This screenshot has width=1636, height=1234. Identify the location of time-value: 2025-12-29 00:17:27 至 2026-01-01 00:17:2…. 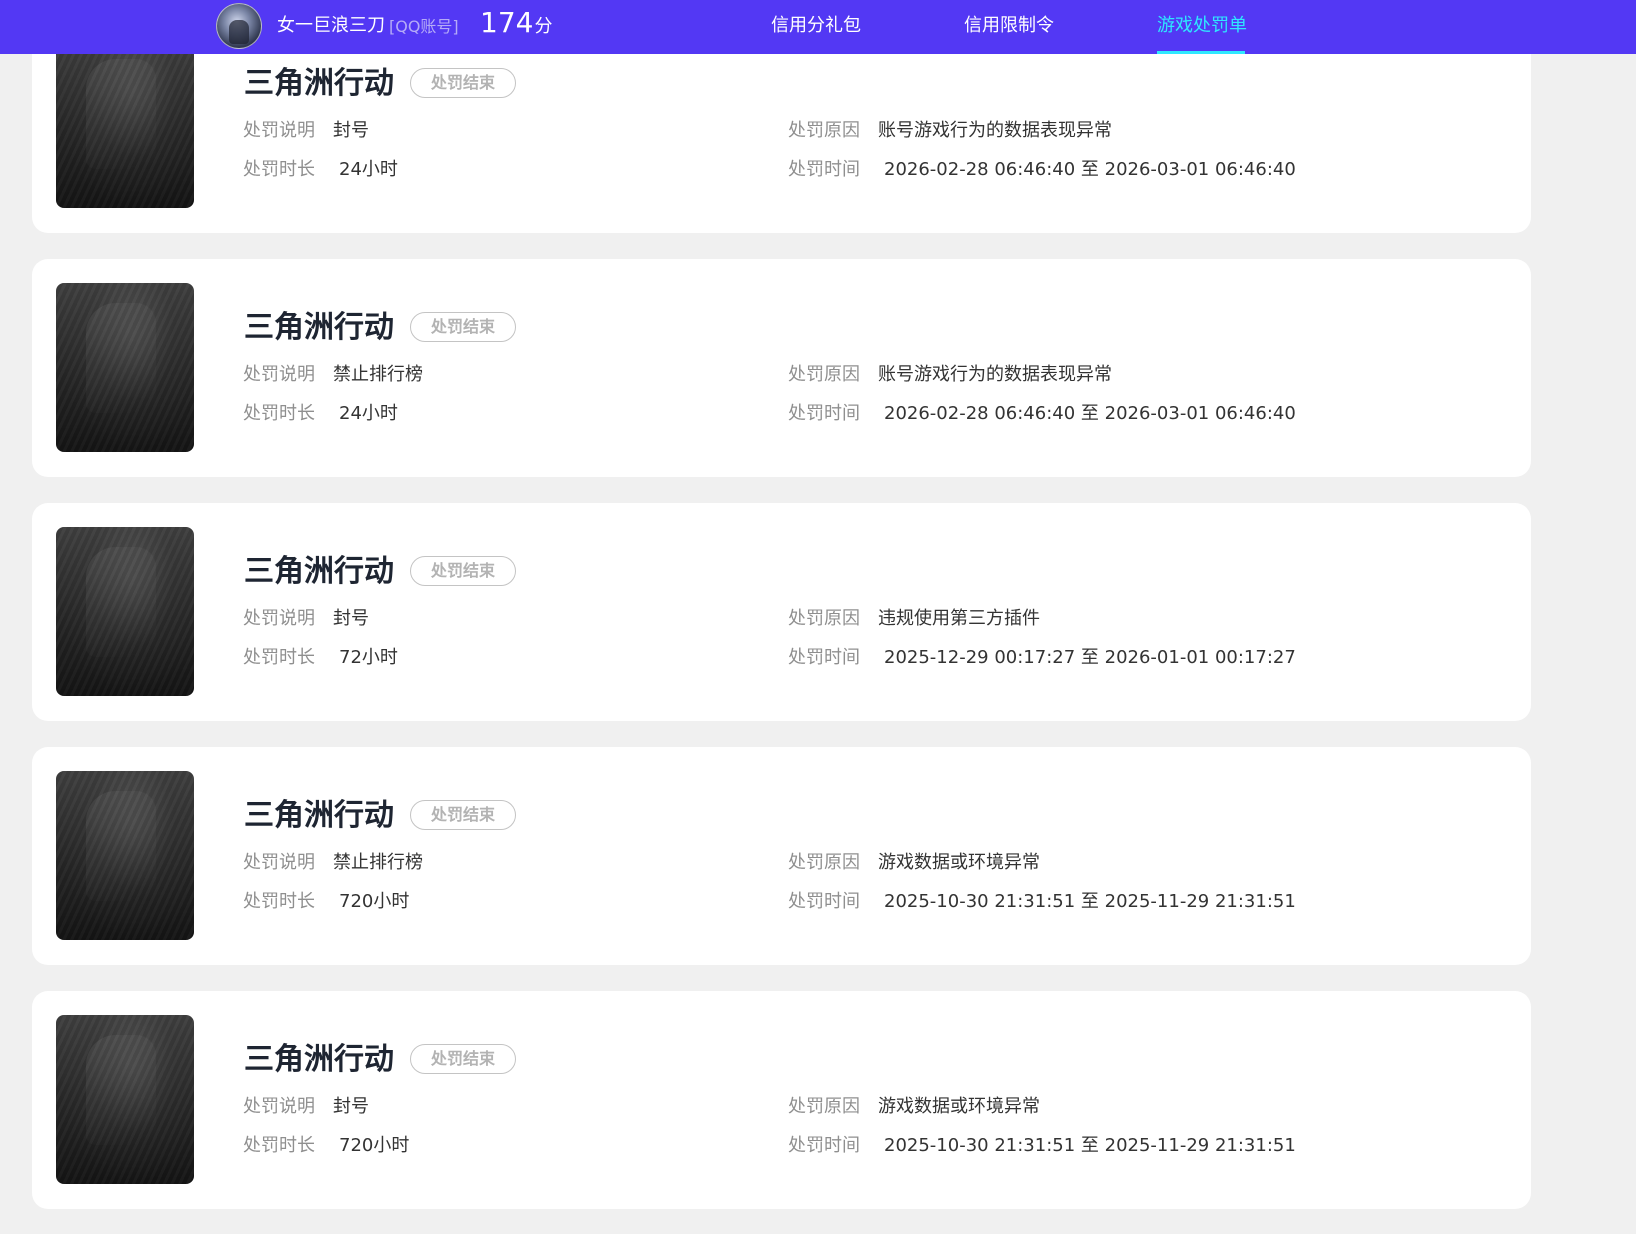
(1090, 657).